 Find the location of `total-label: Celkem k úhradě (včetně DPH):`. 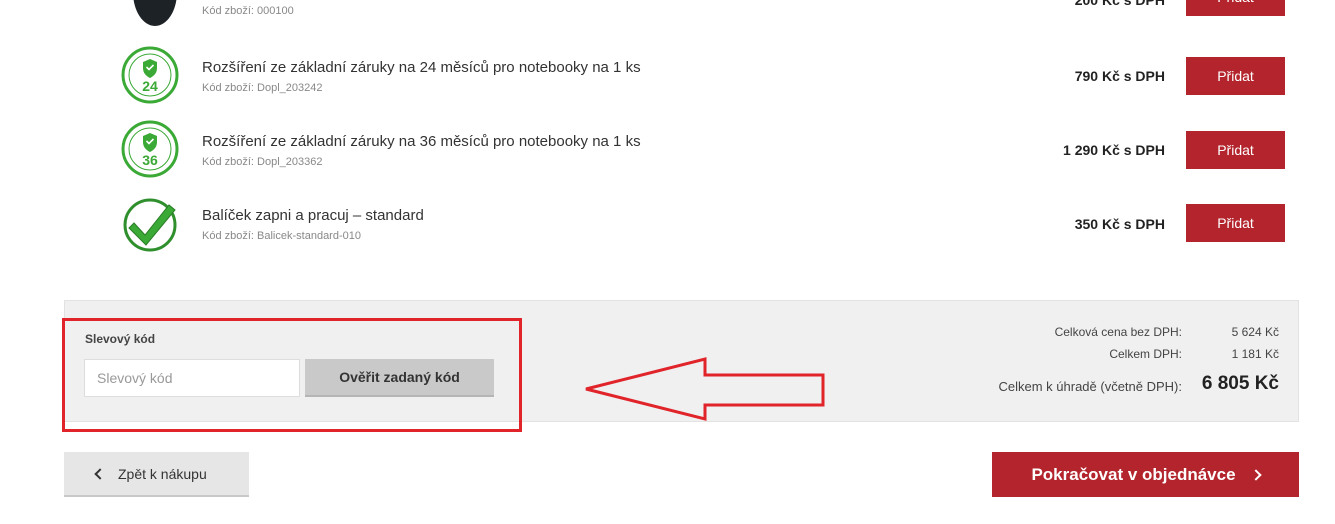

total-label: Celkem k úhradě (včetně DPH): is located at coordinates (1090, 386).